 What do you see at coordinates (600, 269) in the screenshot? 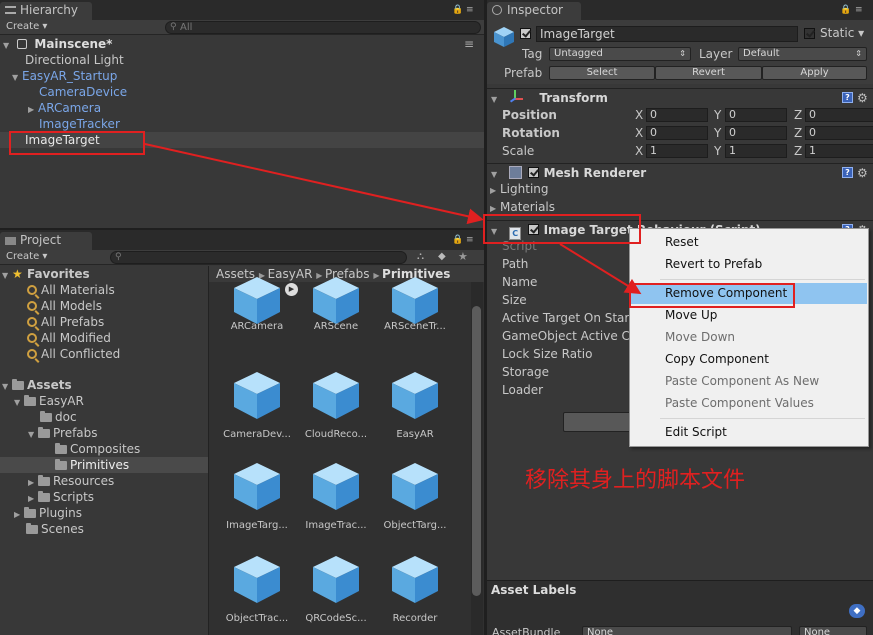
I see `arrow-to-remove-component` at bounding box center [600, 269].